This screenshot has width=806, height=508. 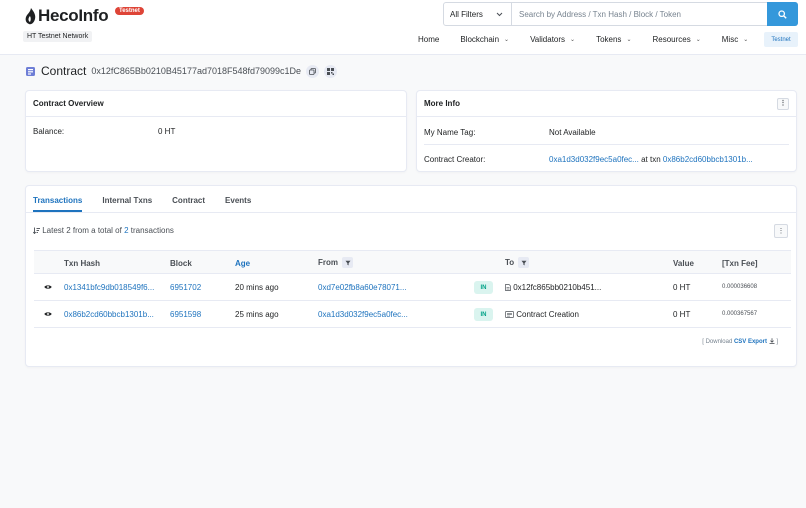 I want to click on col-age: Age, so click(x=242, y=263).